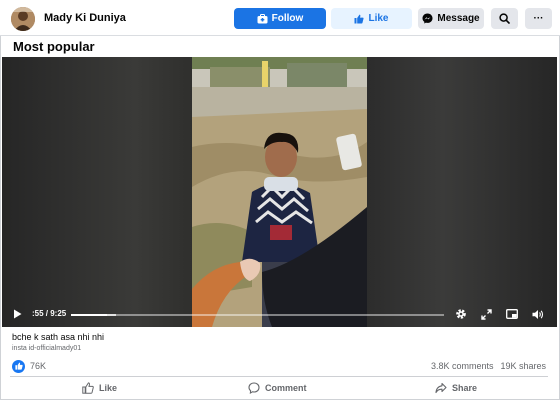 Image resolution: width=560 pixels, height=400 pixels. Describe the element at coordinates (257, 315) in the screenshot. I see `progress-bar` at that location.